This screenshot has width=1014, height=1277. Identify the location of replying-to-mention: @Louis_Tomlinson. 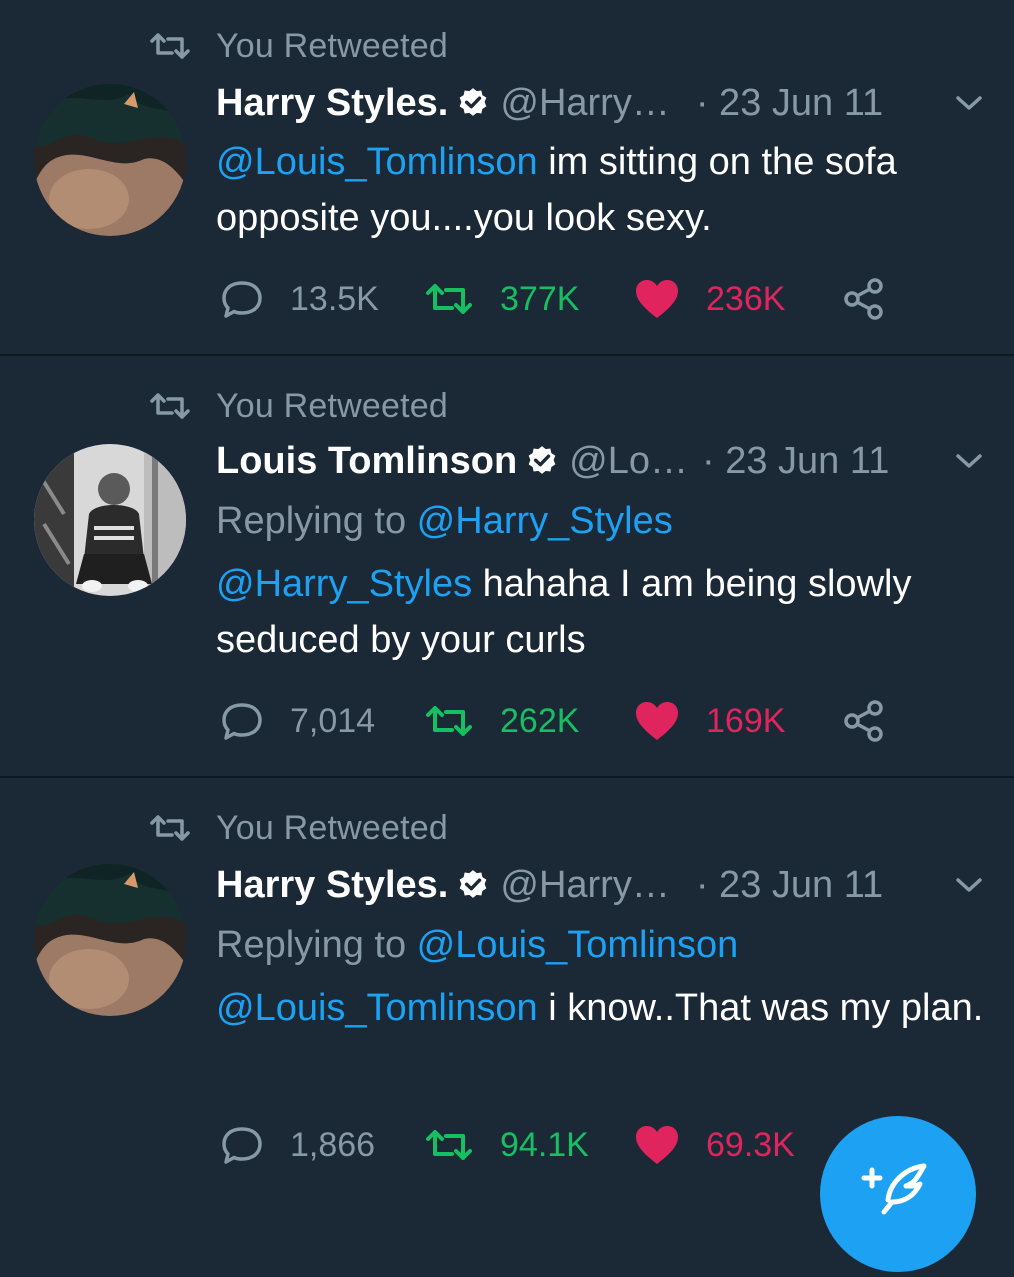
(578, 945).